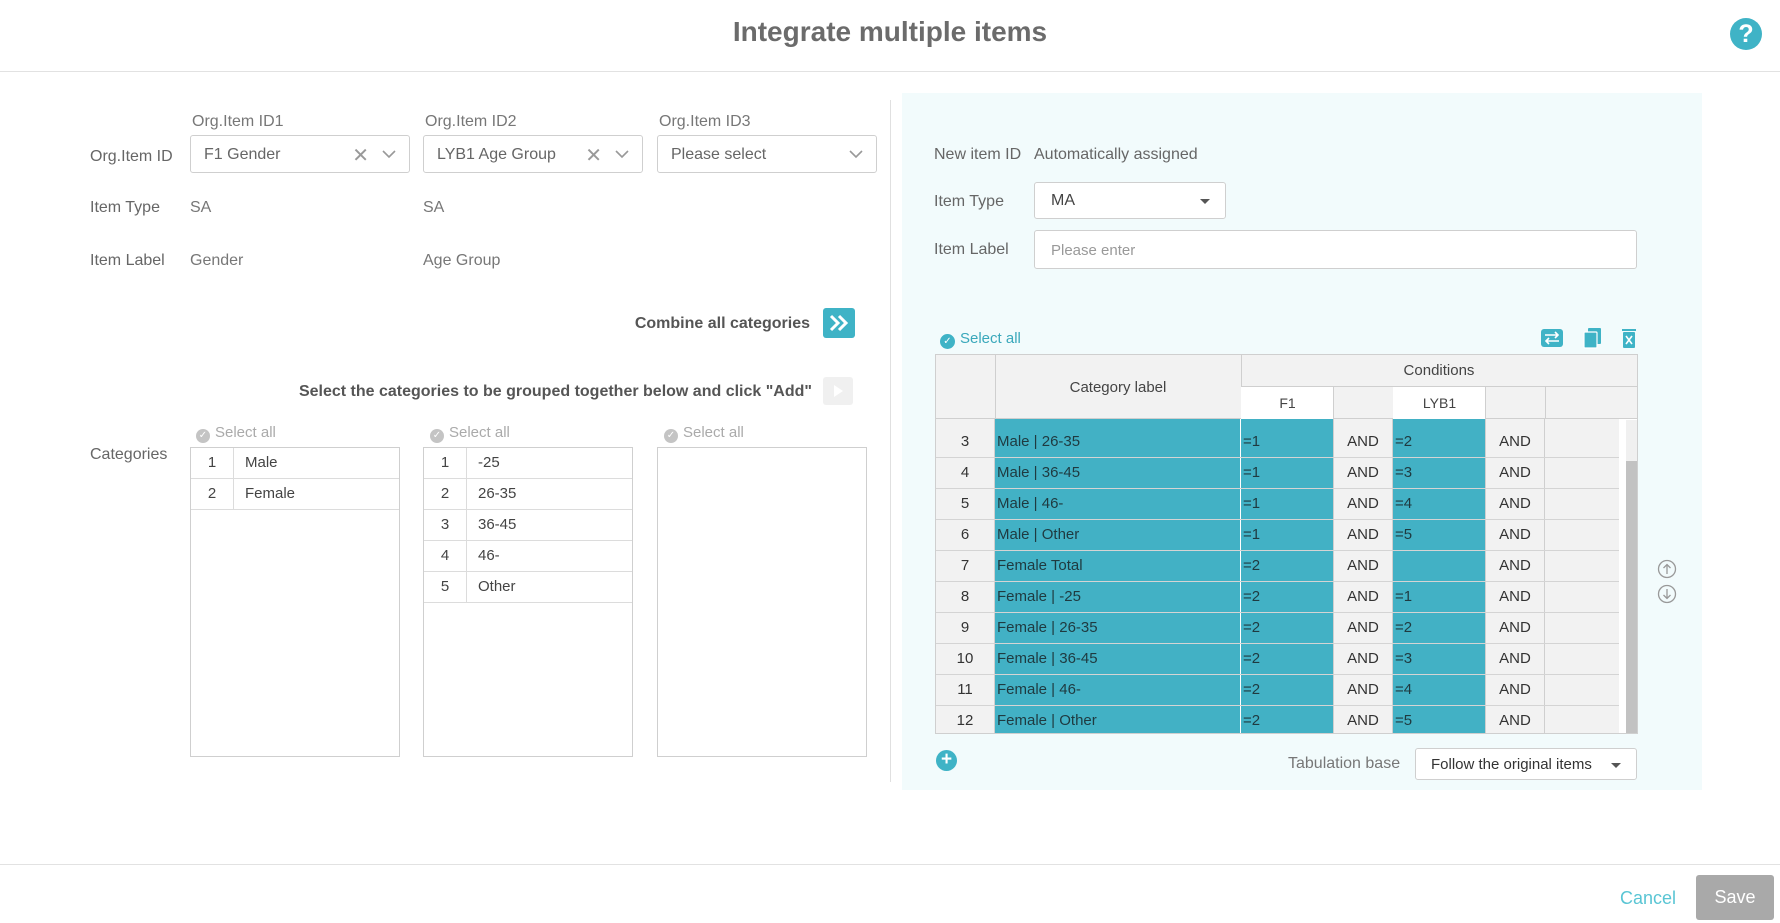 Image resolution: width=1780 pixels, height=923 pixels. What do you see at coordinates (965, 535) in the screenshot?
I see `row-number: 6` at bounding box center [965, 535].